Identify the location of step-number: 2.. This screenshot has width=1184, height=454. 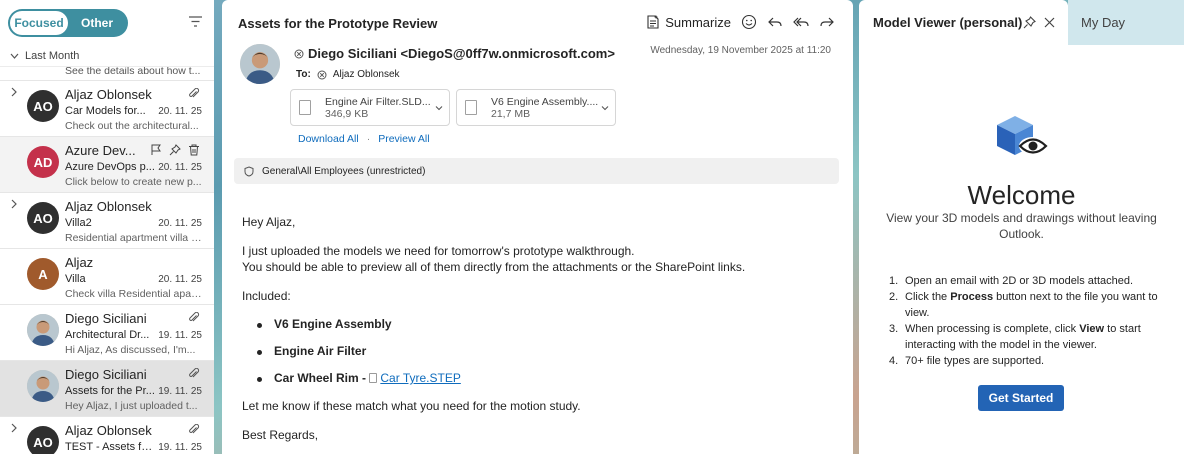
(894, 297).